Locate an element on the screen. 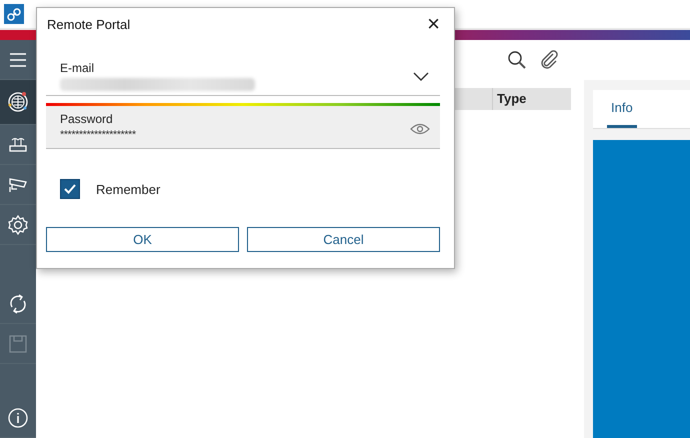 Image resolution: width=690 pixels, height=438 pixels. email-field: E-mail is located at coordinates (243, 73).